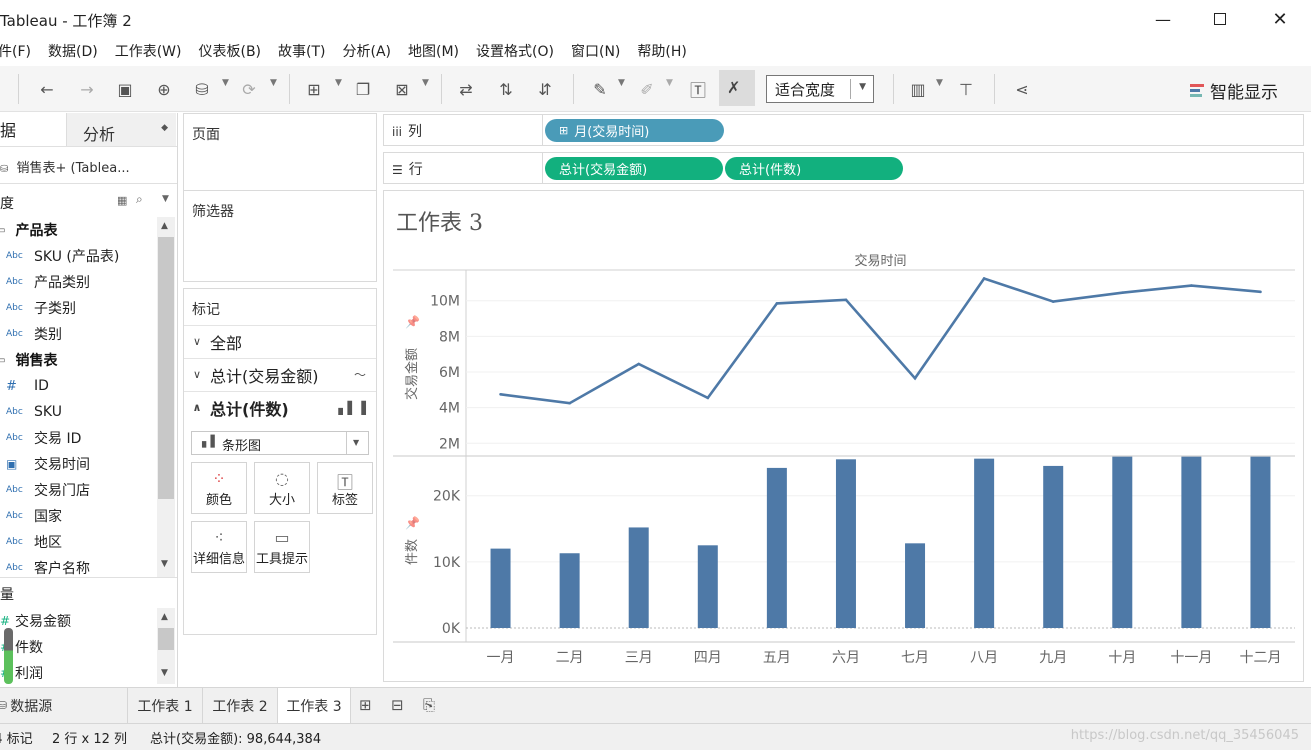 The image size is (1311, 750). What do you see at coordinates (139, 199) in the screenshot?
I see `search-icon: ⌕` at bounding box center [139, 199].